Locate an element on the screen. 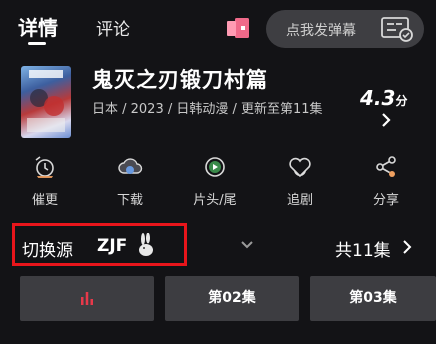 This screenshot has height=344, width=436. episode-list-chevron-icon is located at coordinates (407, 247).